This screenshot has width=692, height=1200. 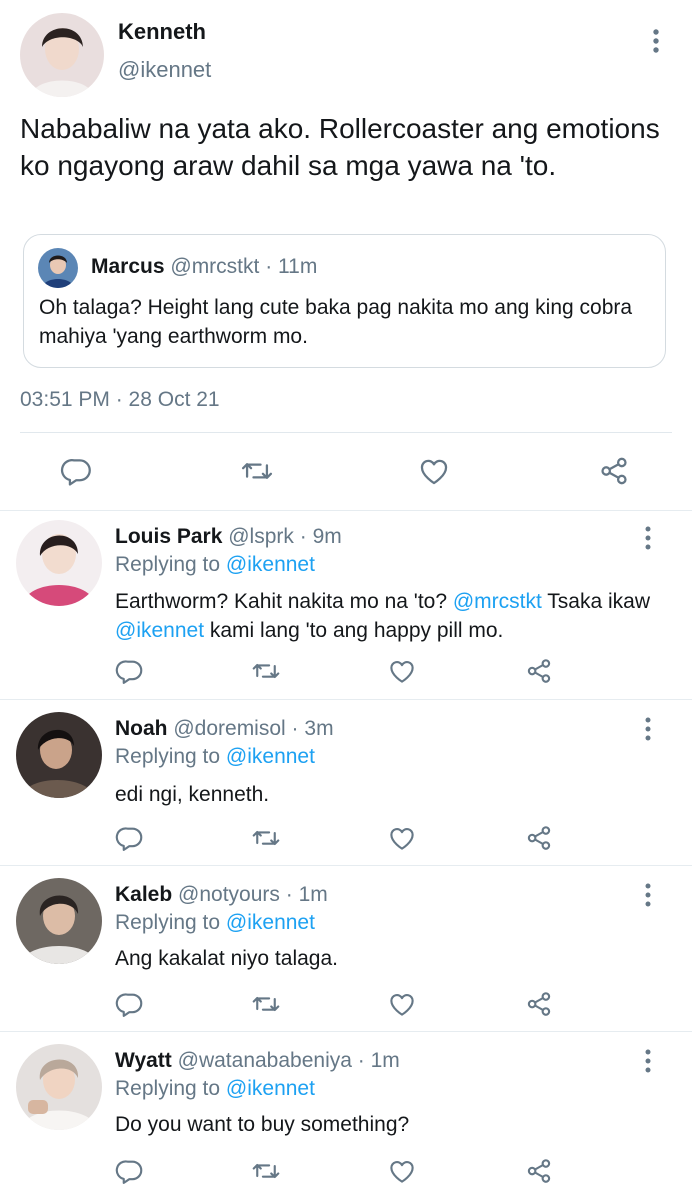 What do you see at coordinates (168, 536) in the screenshot?
I see `author-name: Louis Park` at bounding box center [168, 536].